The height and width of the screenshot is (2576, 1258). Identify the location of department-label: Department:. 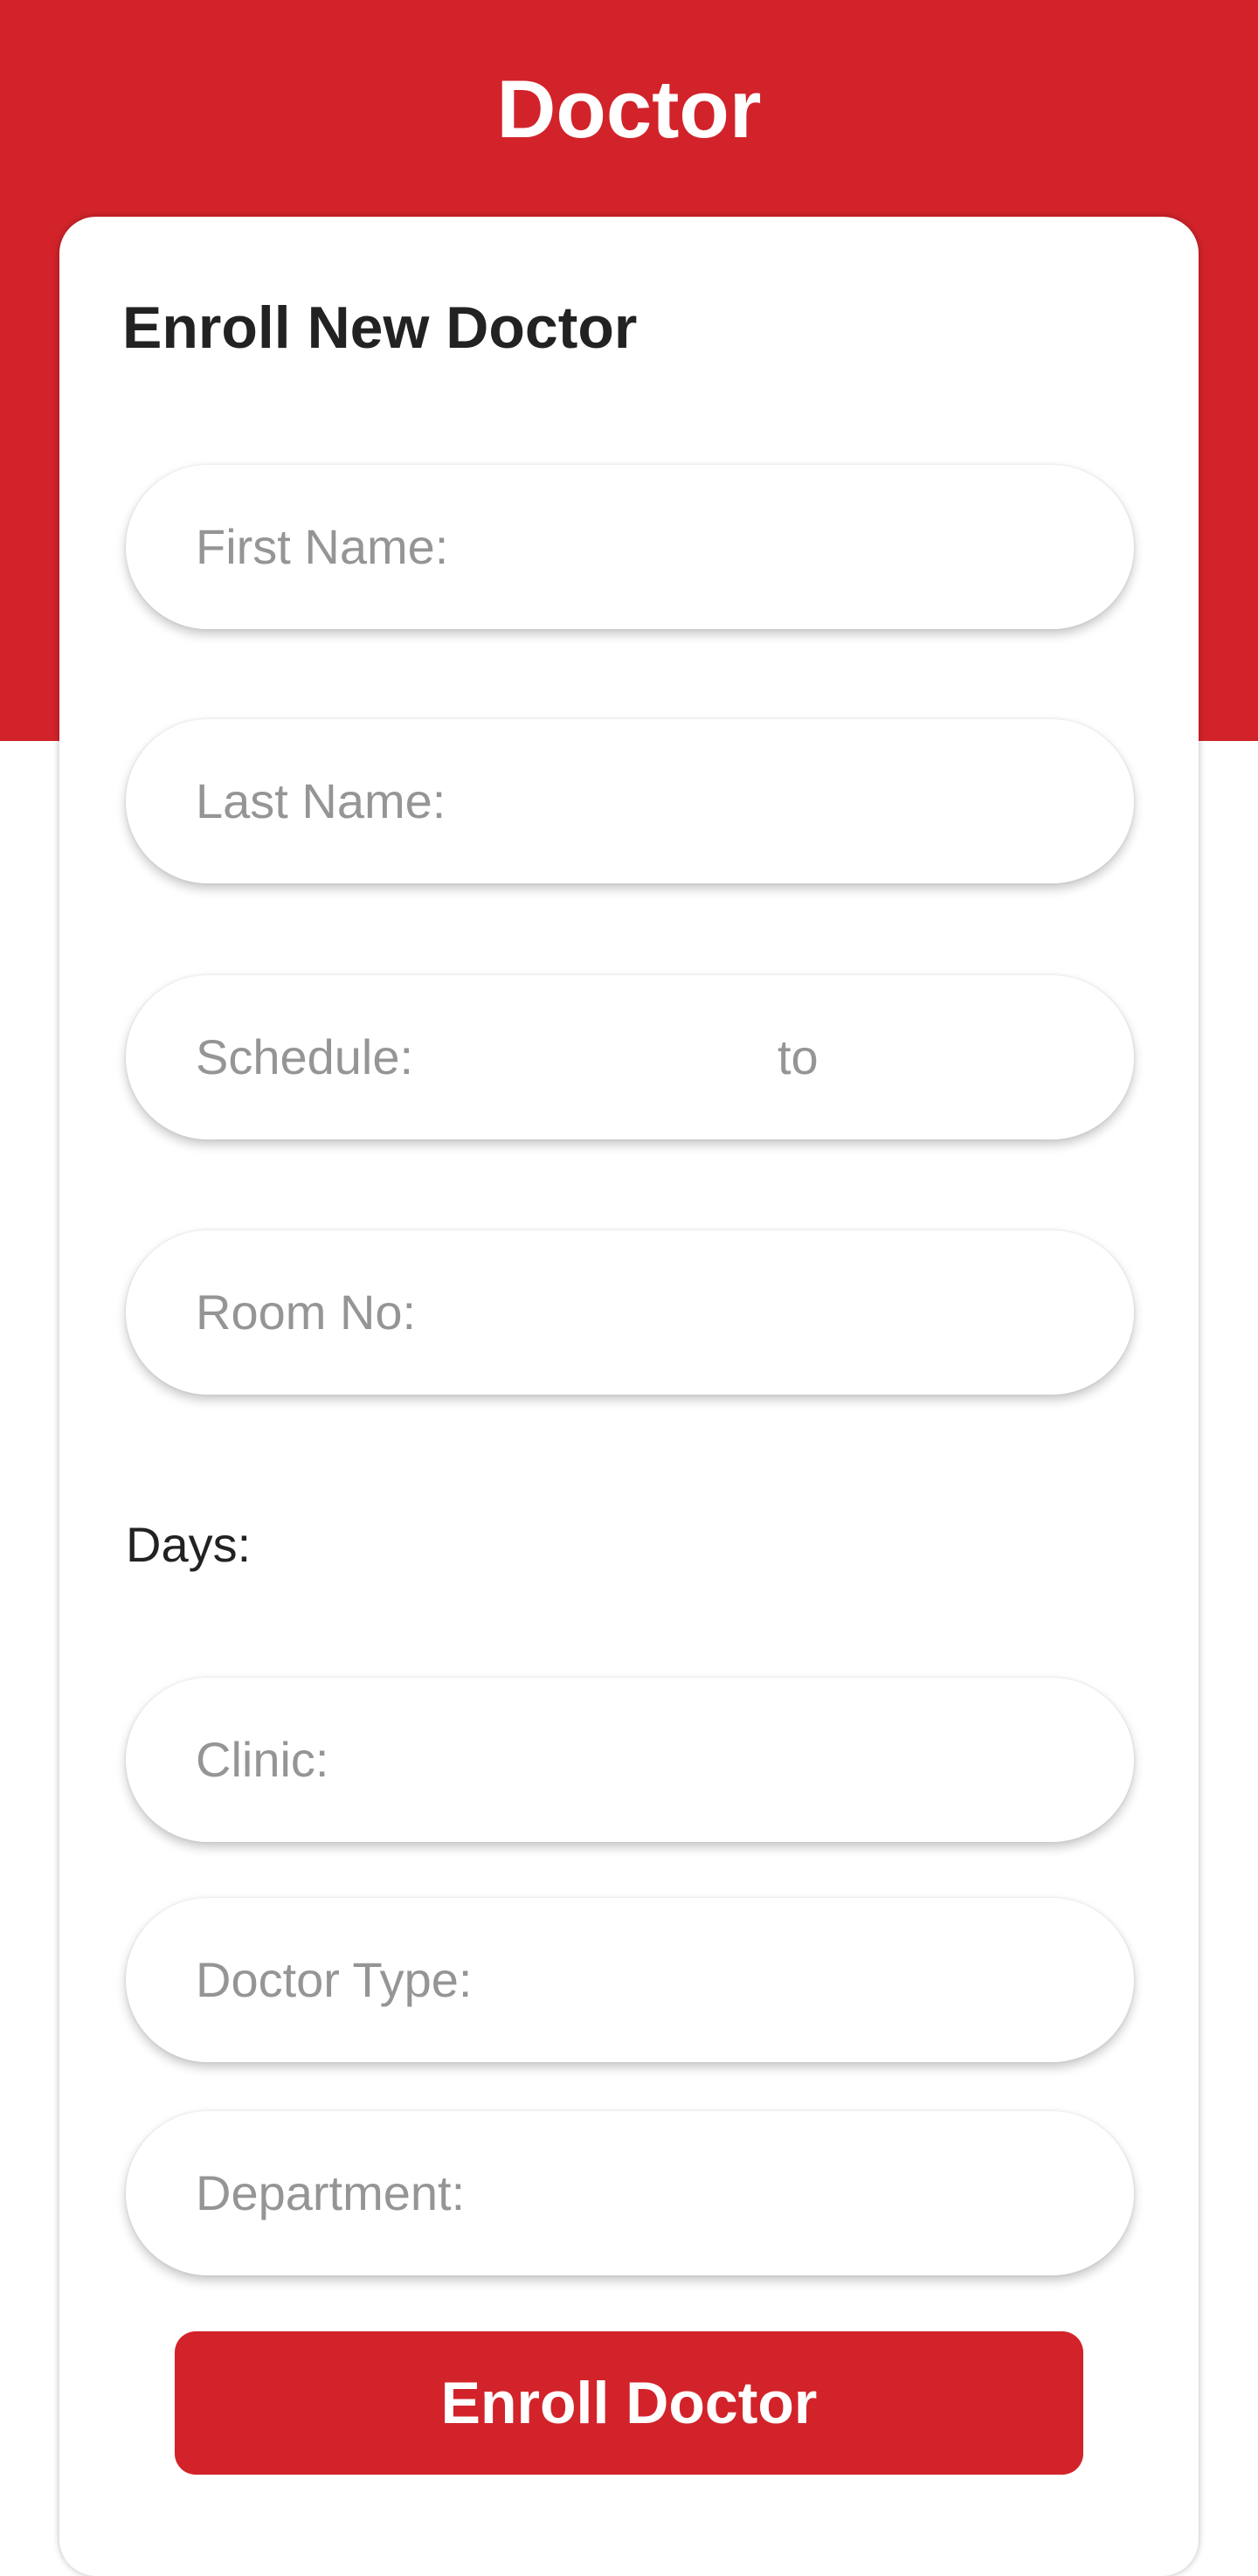
(331, 2192).